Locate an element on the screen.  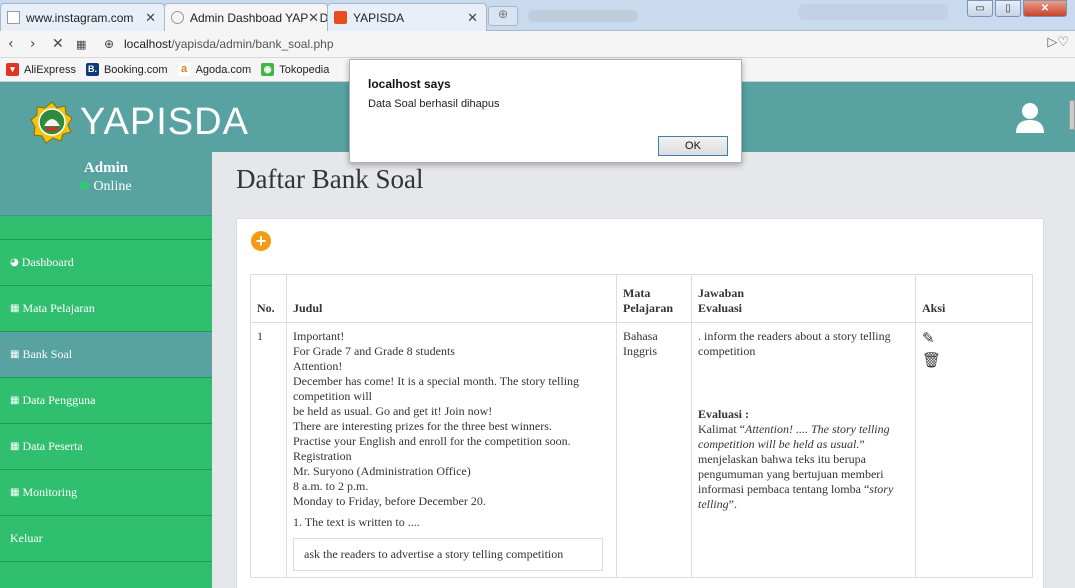
tab-admin-dashboard: Admin Dashboad YAPISDA ✕ is located at coordinates (246, 17).